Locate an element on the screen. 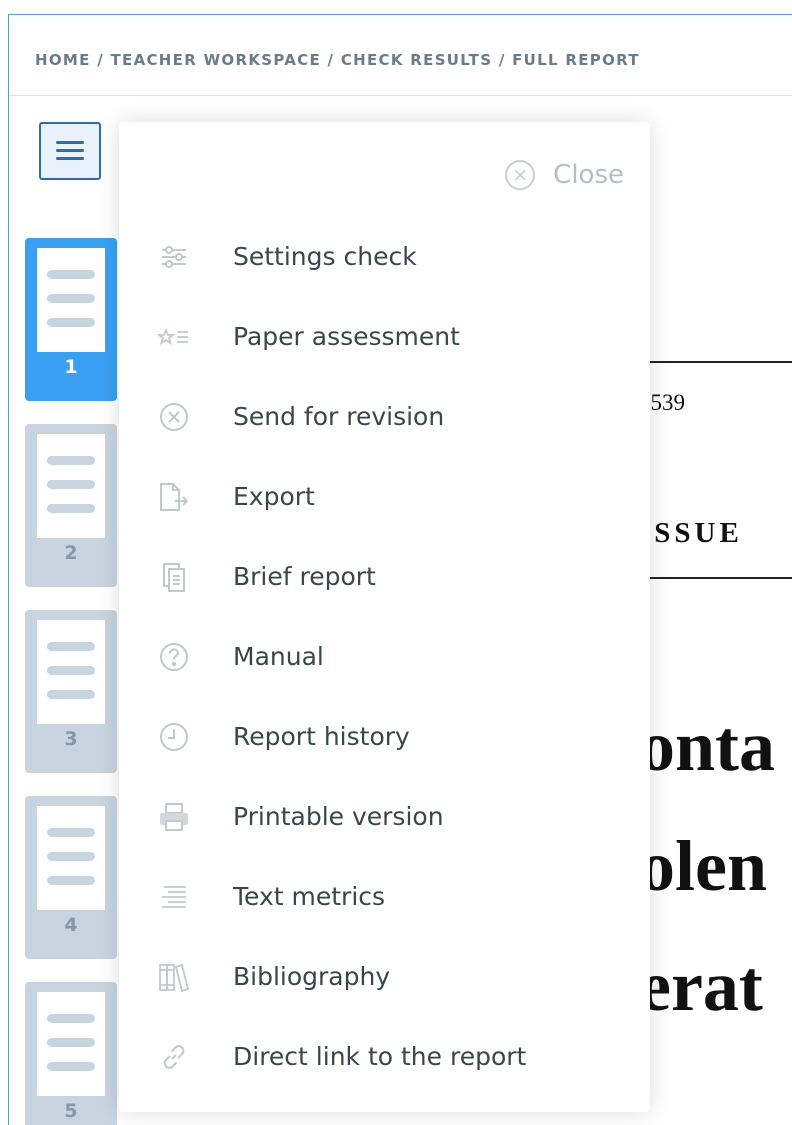 The width and height of the screenshot is (792, 1125). document-fragment-issue: ISSUE is located at coordinates (691, 533).